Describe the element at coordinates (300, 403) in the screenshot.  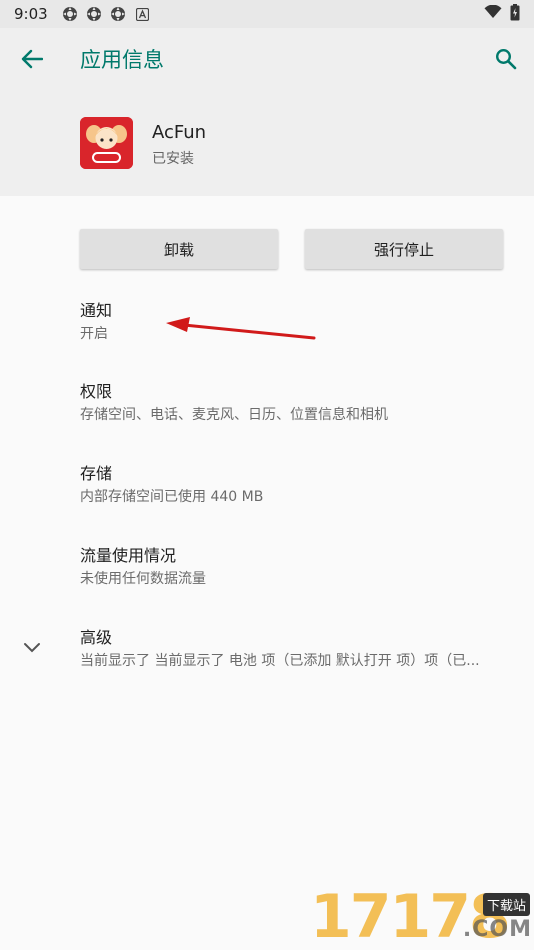
I see `settings-item-permissions: 权限 存储空间、电话、麦克风、日历、位置信息和相机` at that location.